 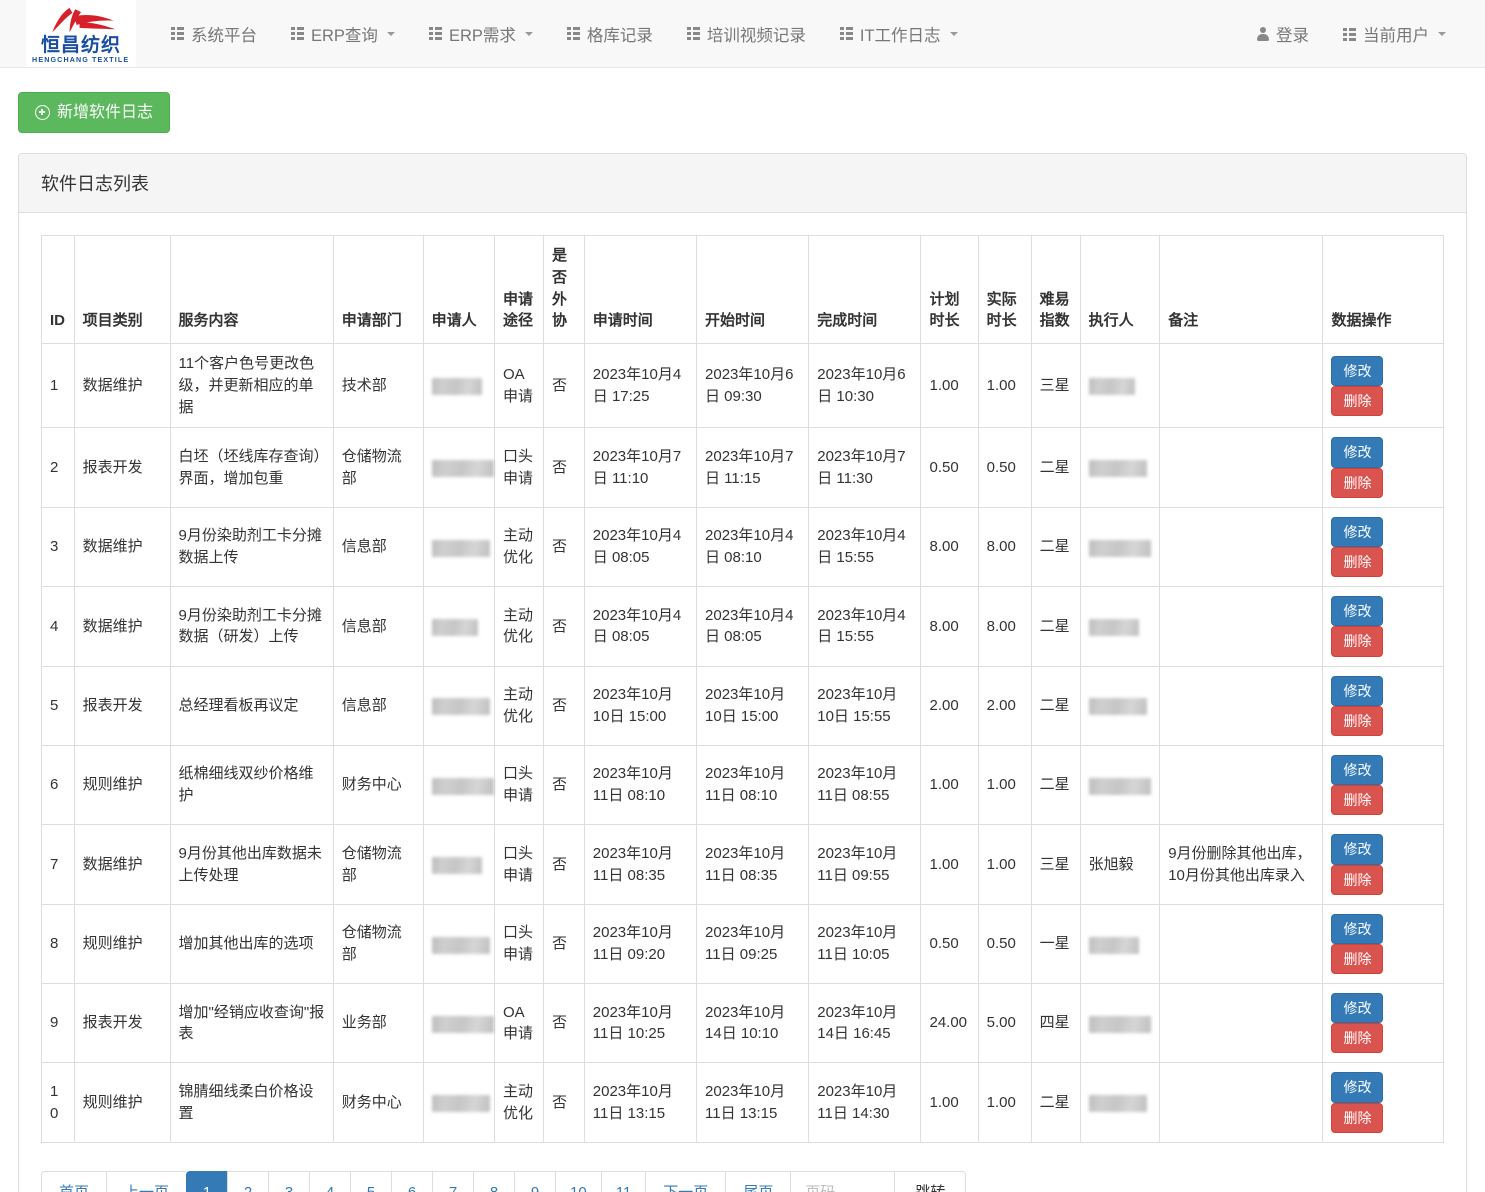 I want to click on pagination-page-10: 10, so click(x=578, y=1181).